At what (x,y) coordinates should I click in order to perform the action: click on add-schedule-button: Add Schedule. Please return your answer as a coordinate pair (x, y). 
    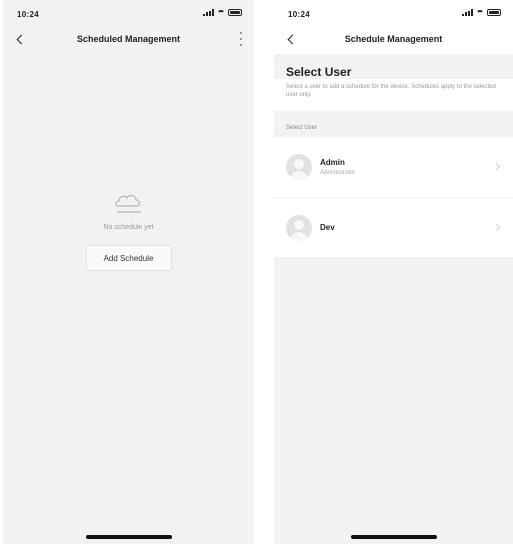
    Looking at the image, I should click on (128, 258).